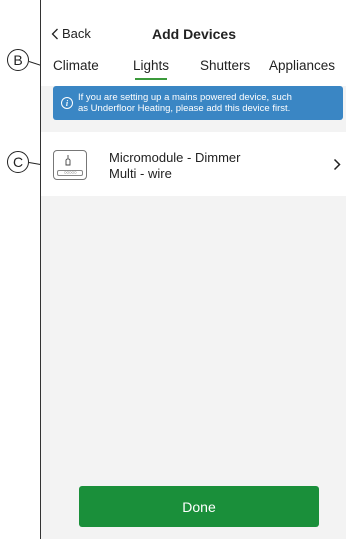 The image size is (346, 539). Describe the element at coordinates (70, 173) in the screenshot. I see `terminal-block: ○○○○○` at that location.